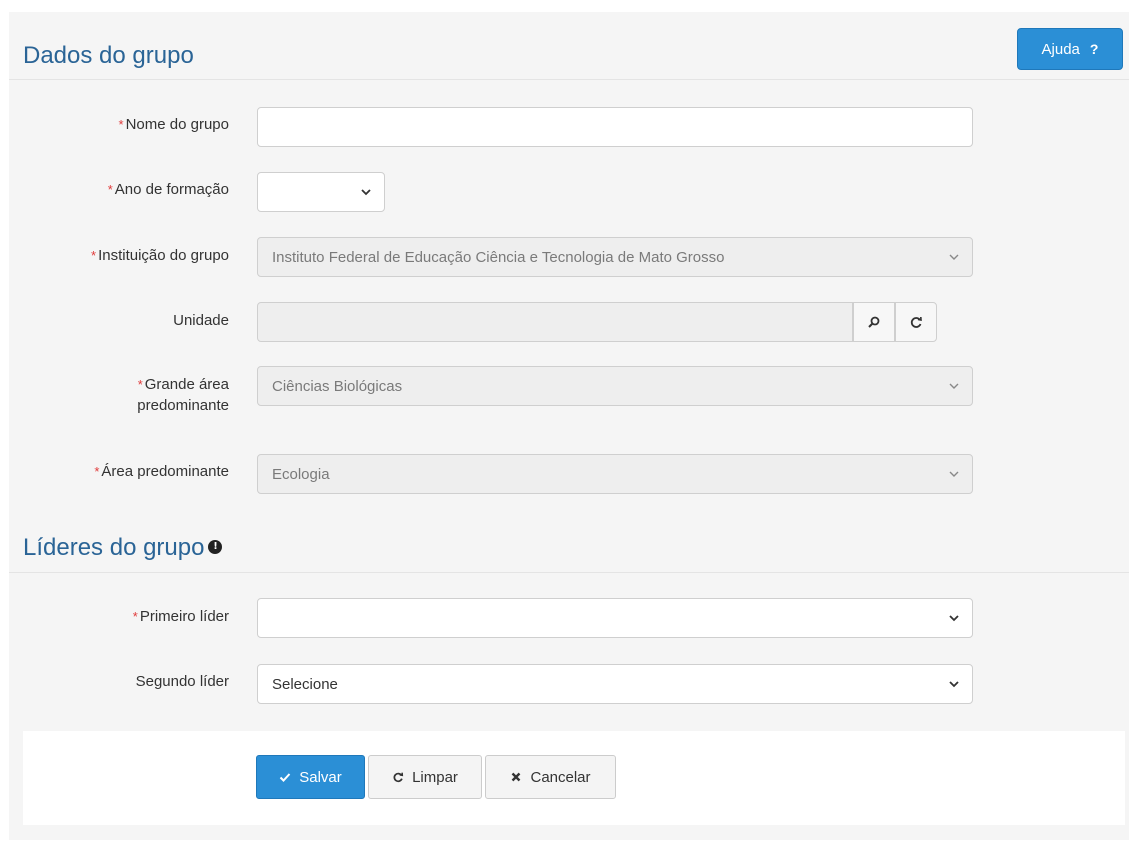 This screenshot has height=844, width=1129. Describe the element at coordinates (123, 548) in the screenshot. I see `section-title-lideres-do-grupo: Líderes do grupo!` at that location.